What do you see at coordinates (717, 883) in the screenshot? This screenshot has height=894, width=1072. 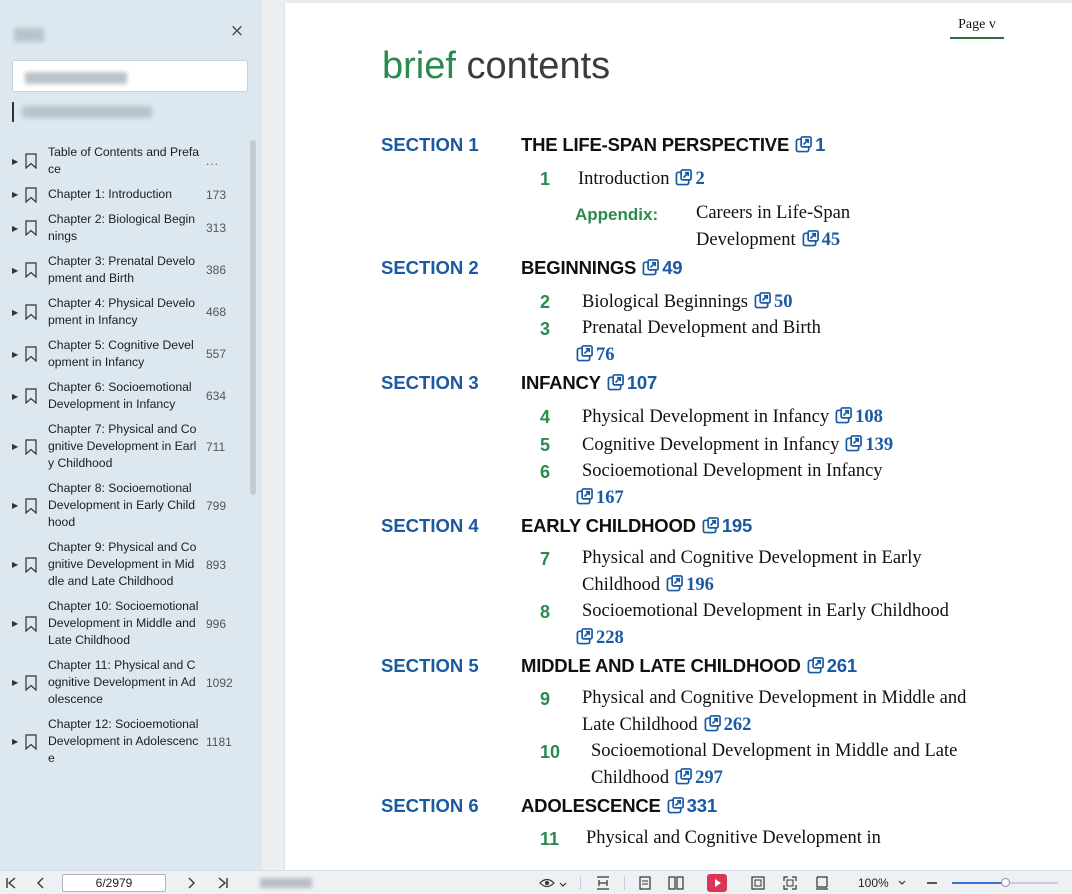 I see `slideshow-button` at bounding box center [717, 883].